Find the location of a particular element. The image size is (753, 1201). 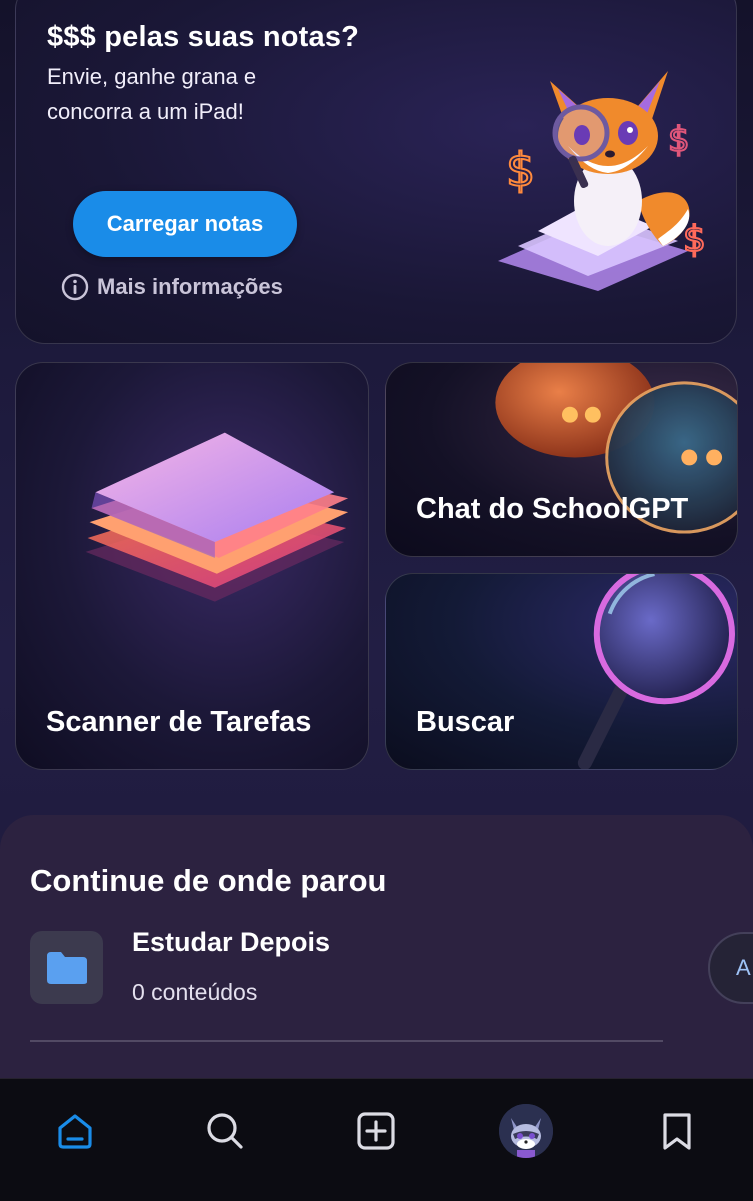

search-card: Buscar is located at coordinates (561, 671).